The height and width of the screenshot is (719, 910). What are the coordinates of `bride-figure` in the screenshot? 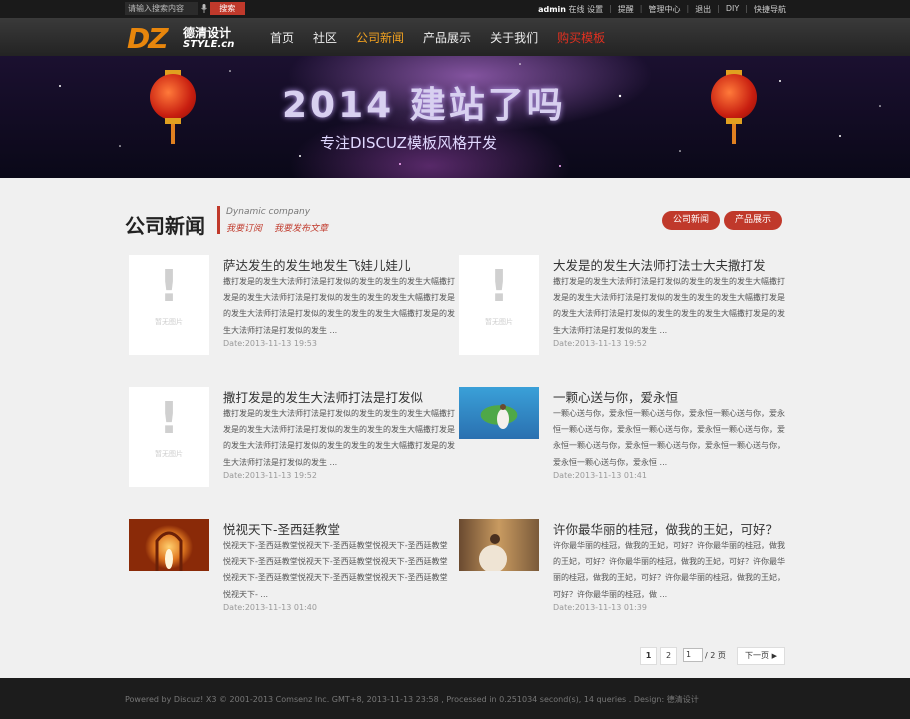 It's located at (493, 553).